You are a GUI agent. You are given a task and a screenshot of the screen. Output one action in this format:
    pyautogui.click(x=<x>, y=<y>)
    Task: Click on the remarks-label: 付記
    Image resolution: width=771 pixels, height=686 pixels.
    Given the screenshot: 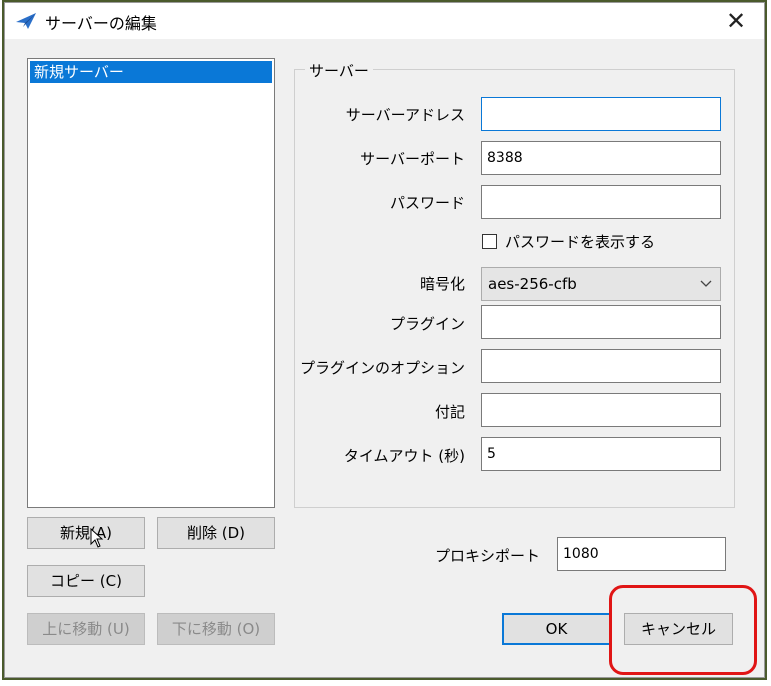 What is the action you would take?
    pyautogui.click(x=449, y=412)
    